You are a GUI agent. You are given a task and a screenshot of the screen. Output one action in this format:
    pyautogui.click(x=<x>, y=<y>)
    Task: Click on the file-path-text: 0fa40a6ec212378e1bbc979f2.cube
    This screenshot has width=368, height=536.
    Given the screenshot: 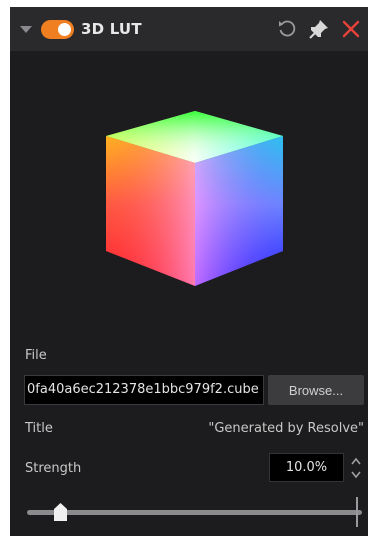 What is the action you would take?
    pyautogui.click(x=143, y=389)
    